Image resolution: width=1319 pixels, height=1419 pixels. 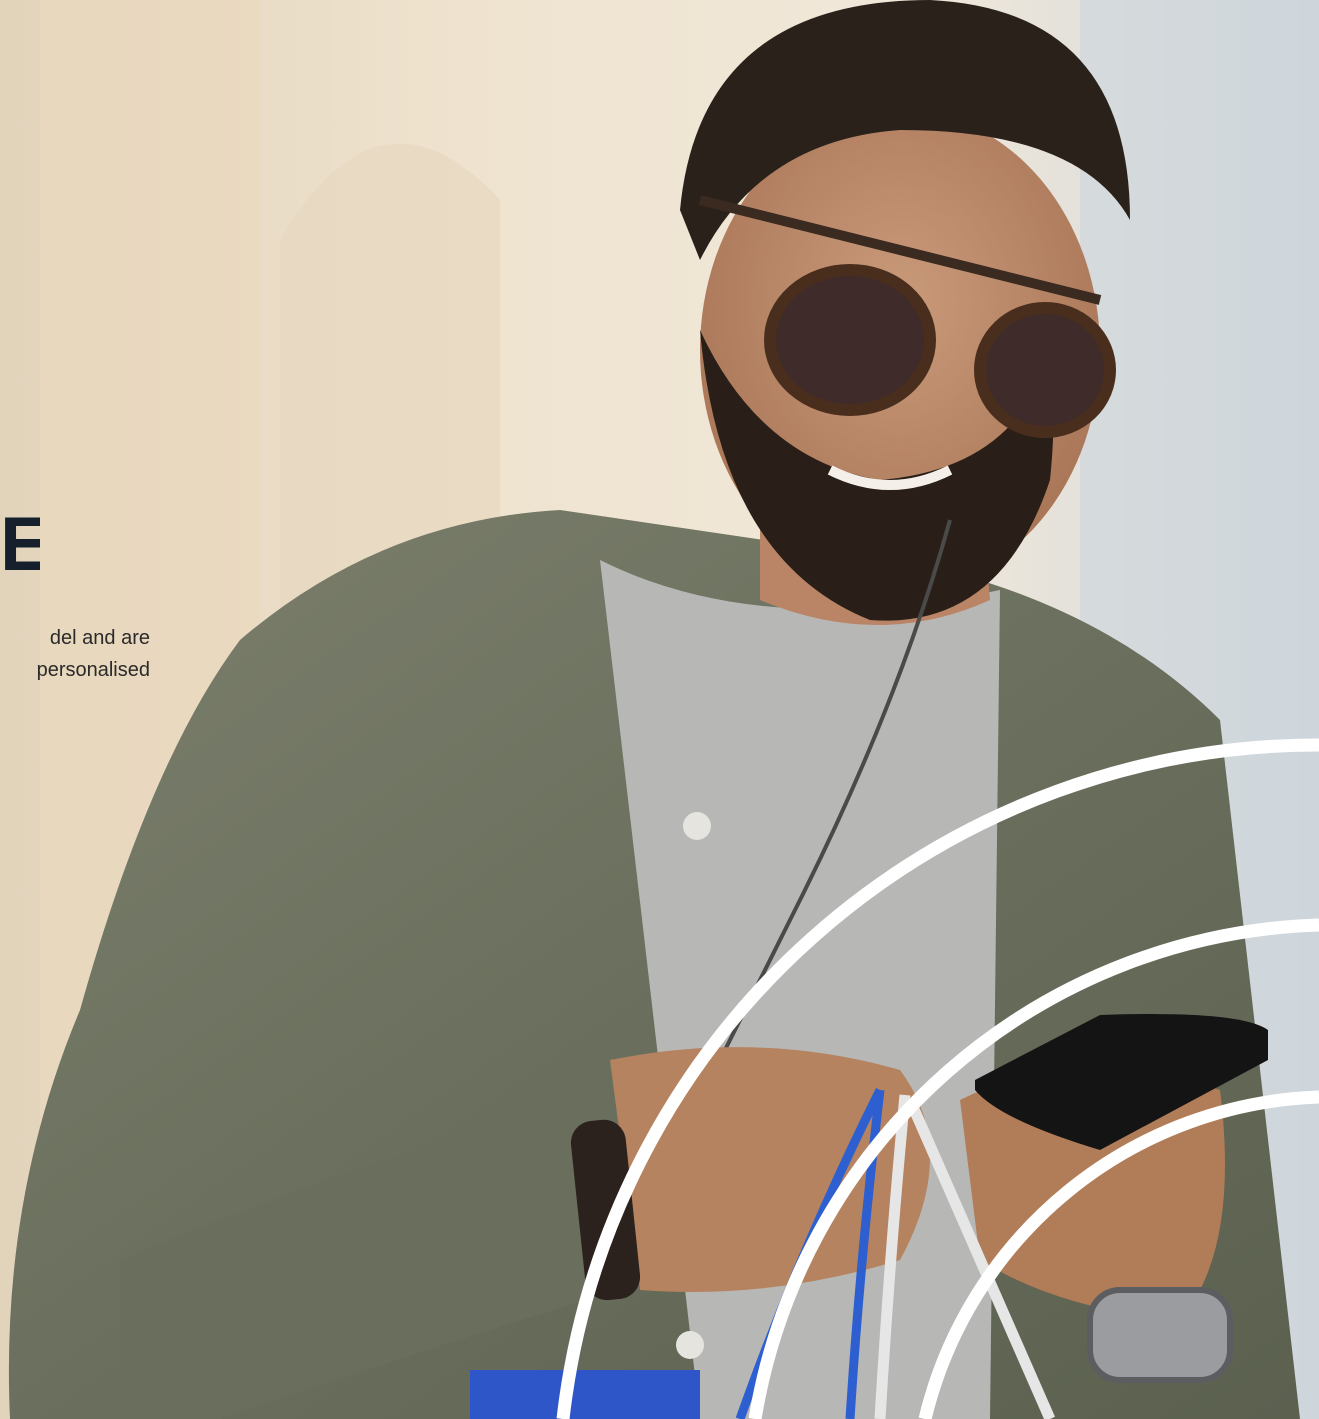 I want to click on hero-body-line: personalised, so click(x=93, y=670).